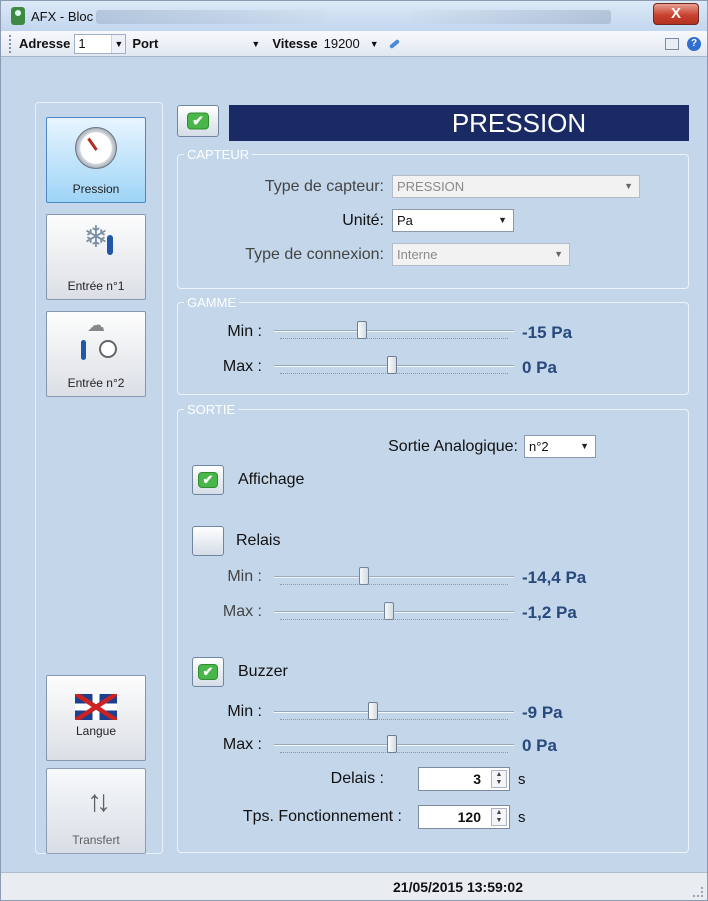  I want to click on sidebar-item-label: Entrée n°1, so click(96, 286).